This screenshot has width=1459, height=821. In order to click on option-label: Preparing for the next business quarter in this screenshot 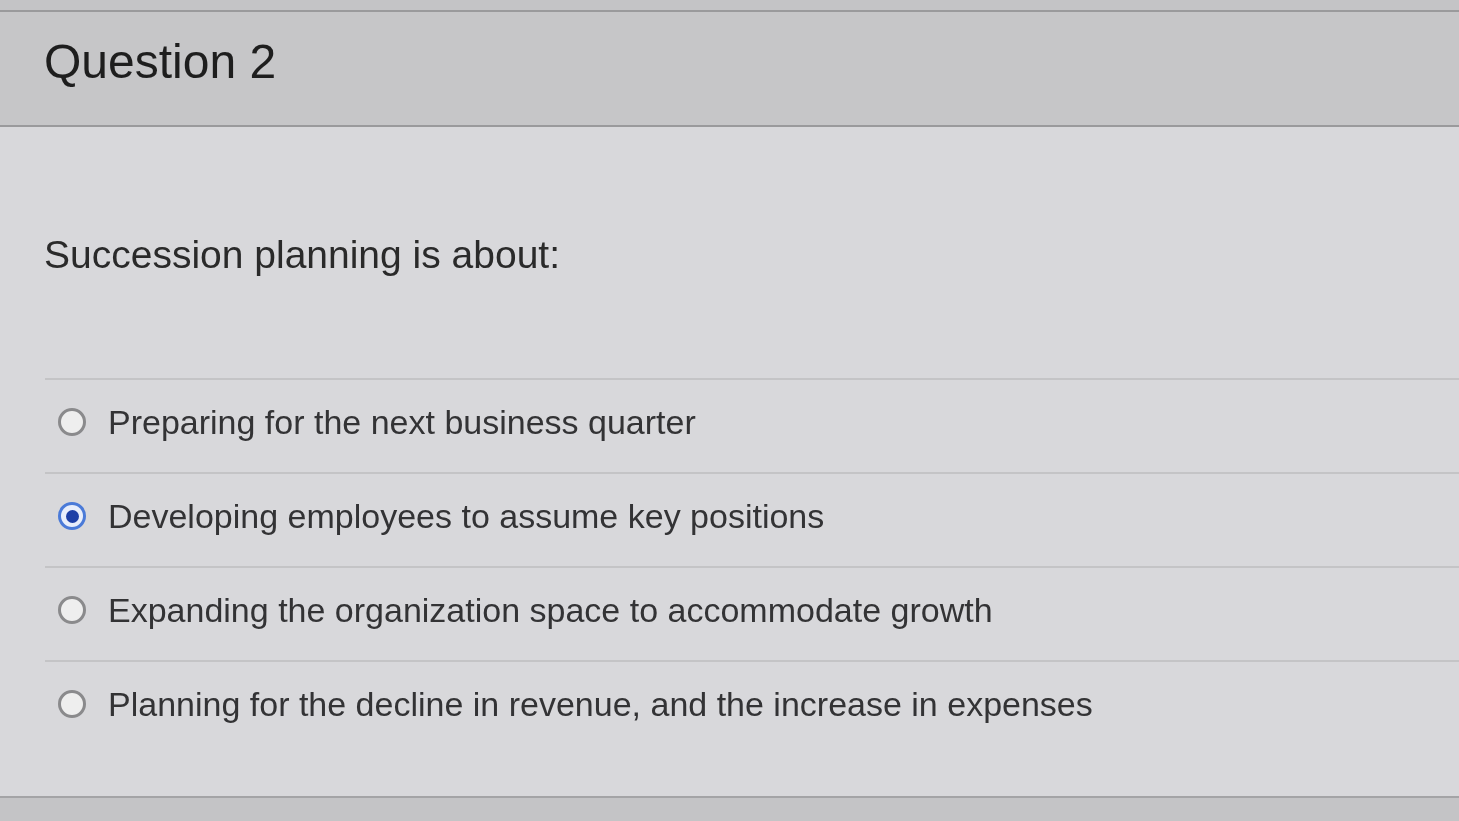, I will do `click(402, 422)`.